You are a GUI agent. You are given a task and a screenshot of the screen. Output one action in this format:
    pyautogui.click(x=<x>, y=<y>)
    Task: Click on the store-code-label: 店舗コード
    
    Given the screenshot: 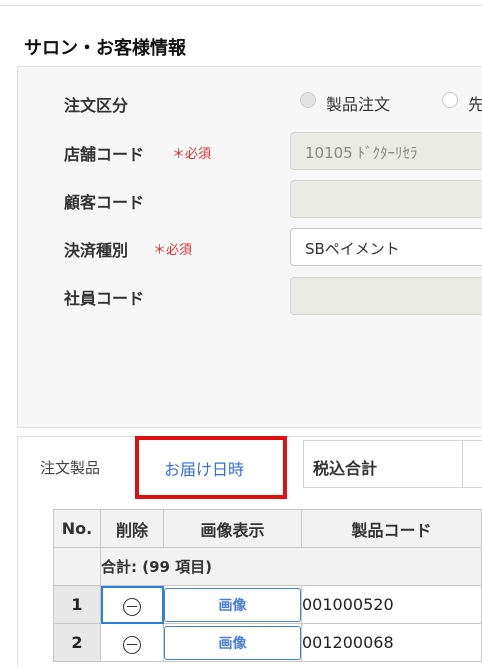 What is the action you would take?
    pyautogui.click(x=104, y=154)
    